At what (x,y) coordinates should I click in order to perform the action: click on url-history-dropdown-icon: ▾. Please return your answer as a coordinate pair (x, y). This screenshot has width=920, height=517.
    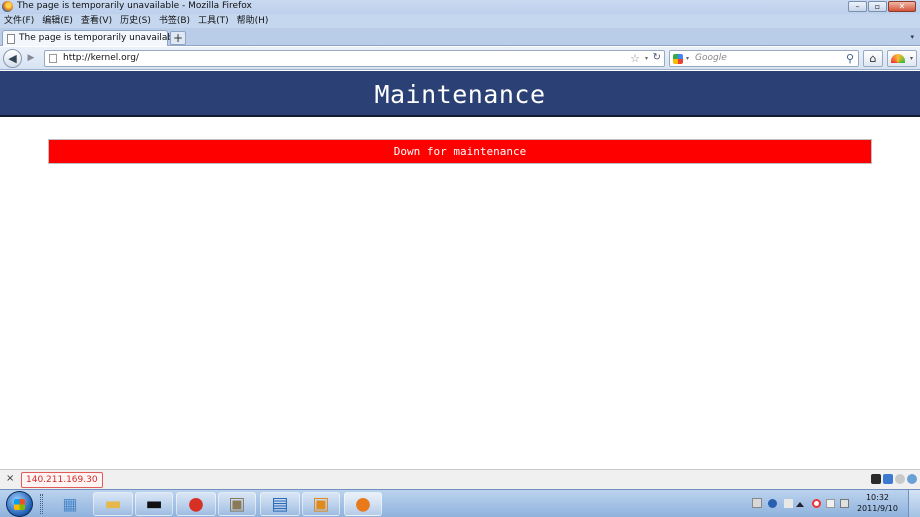
    Looking at the image, I should click on (646, 58).